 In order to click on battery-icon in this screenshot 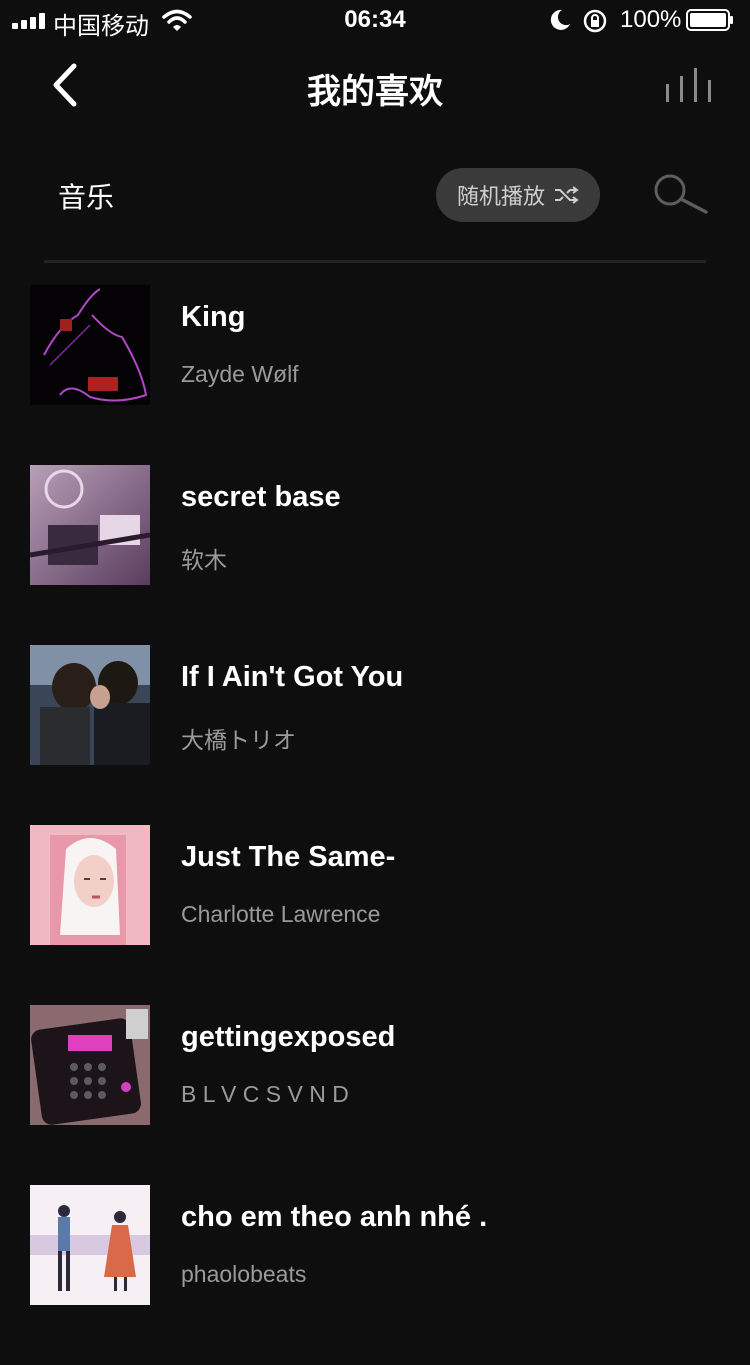, I will do `click(709, 20)`.